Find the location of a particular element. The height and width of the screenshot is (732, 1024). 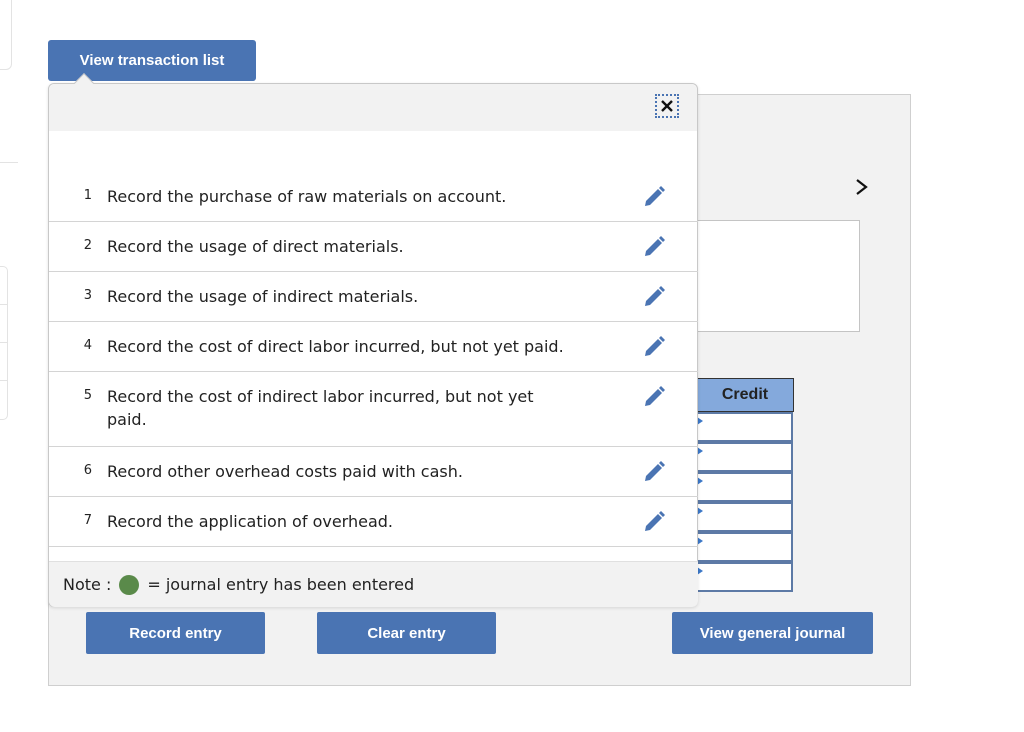

transaction-row: 2 Record the usage of direct materials. is located at coordinates (373, 247).